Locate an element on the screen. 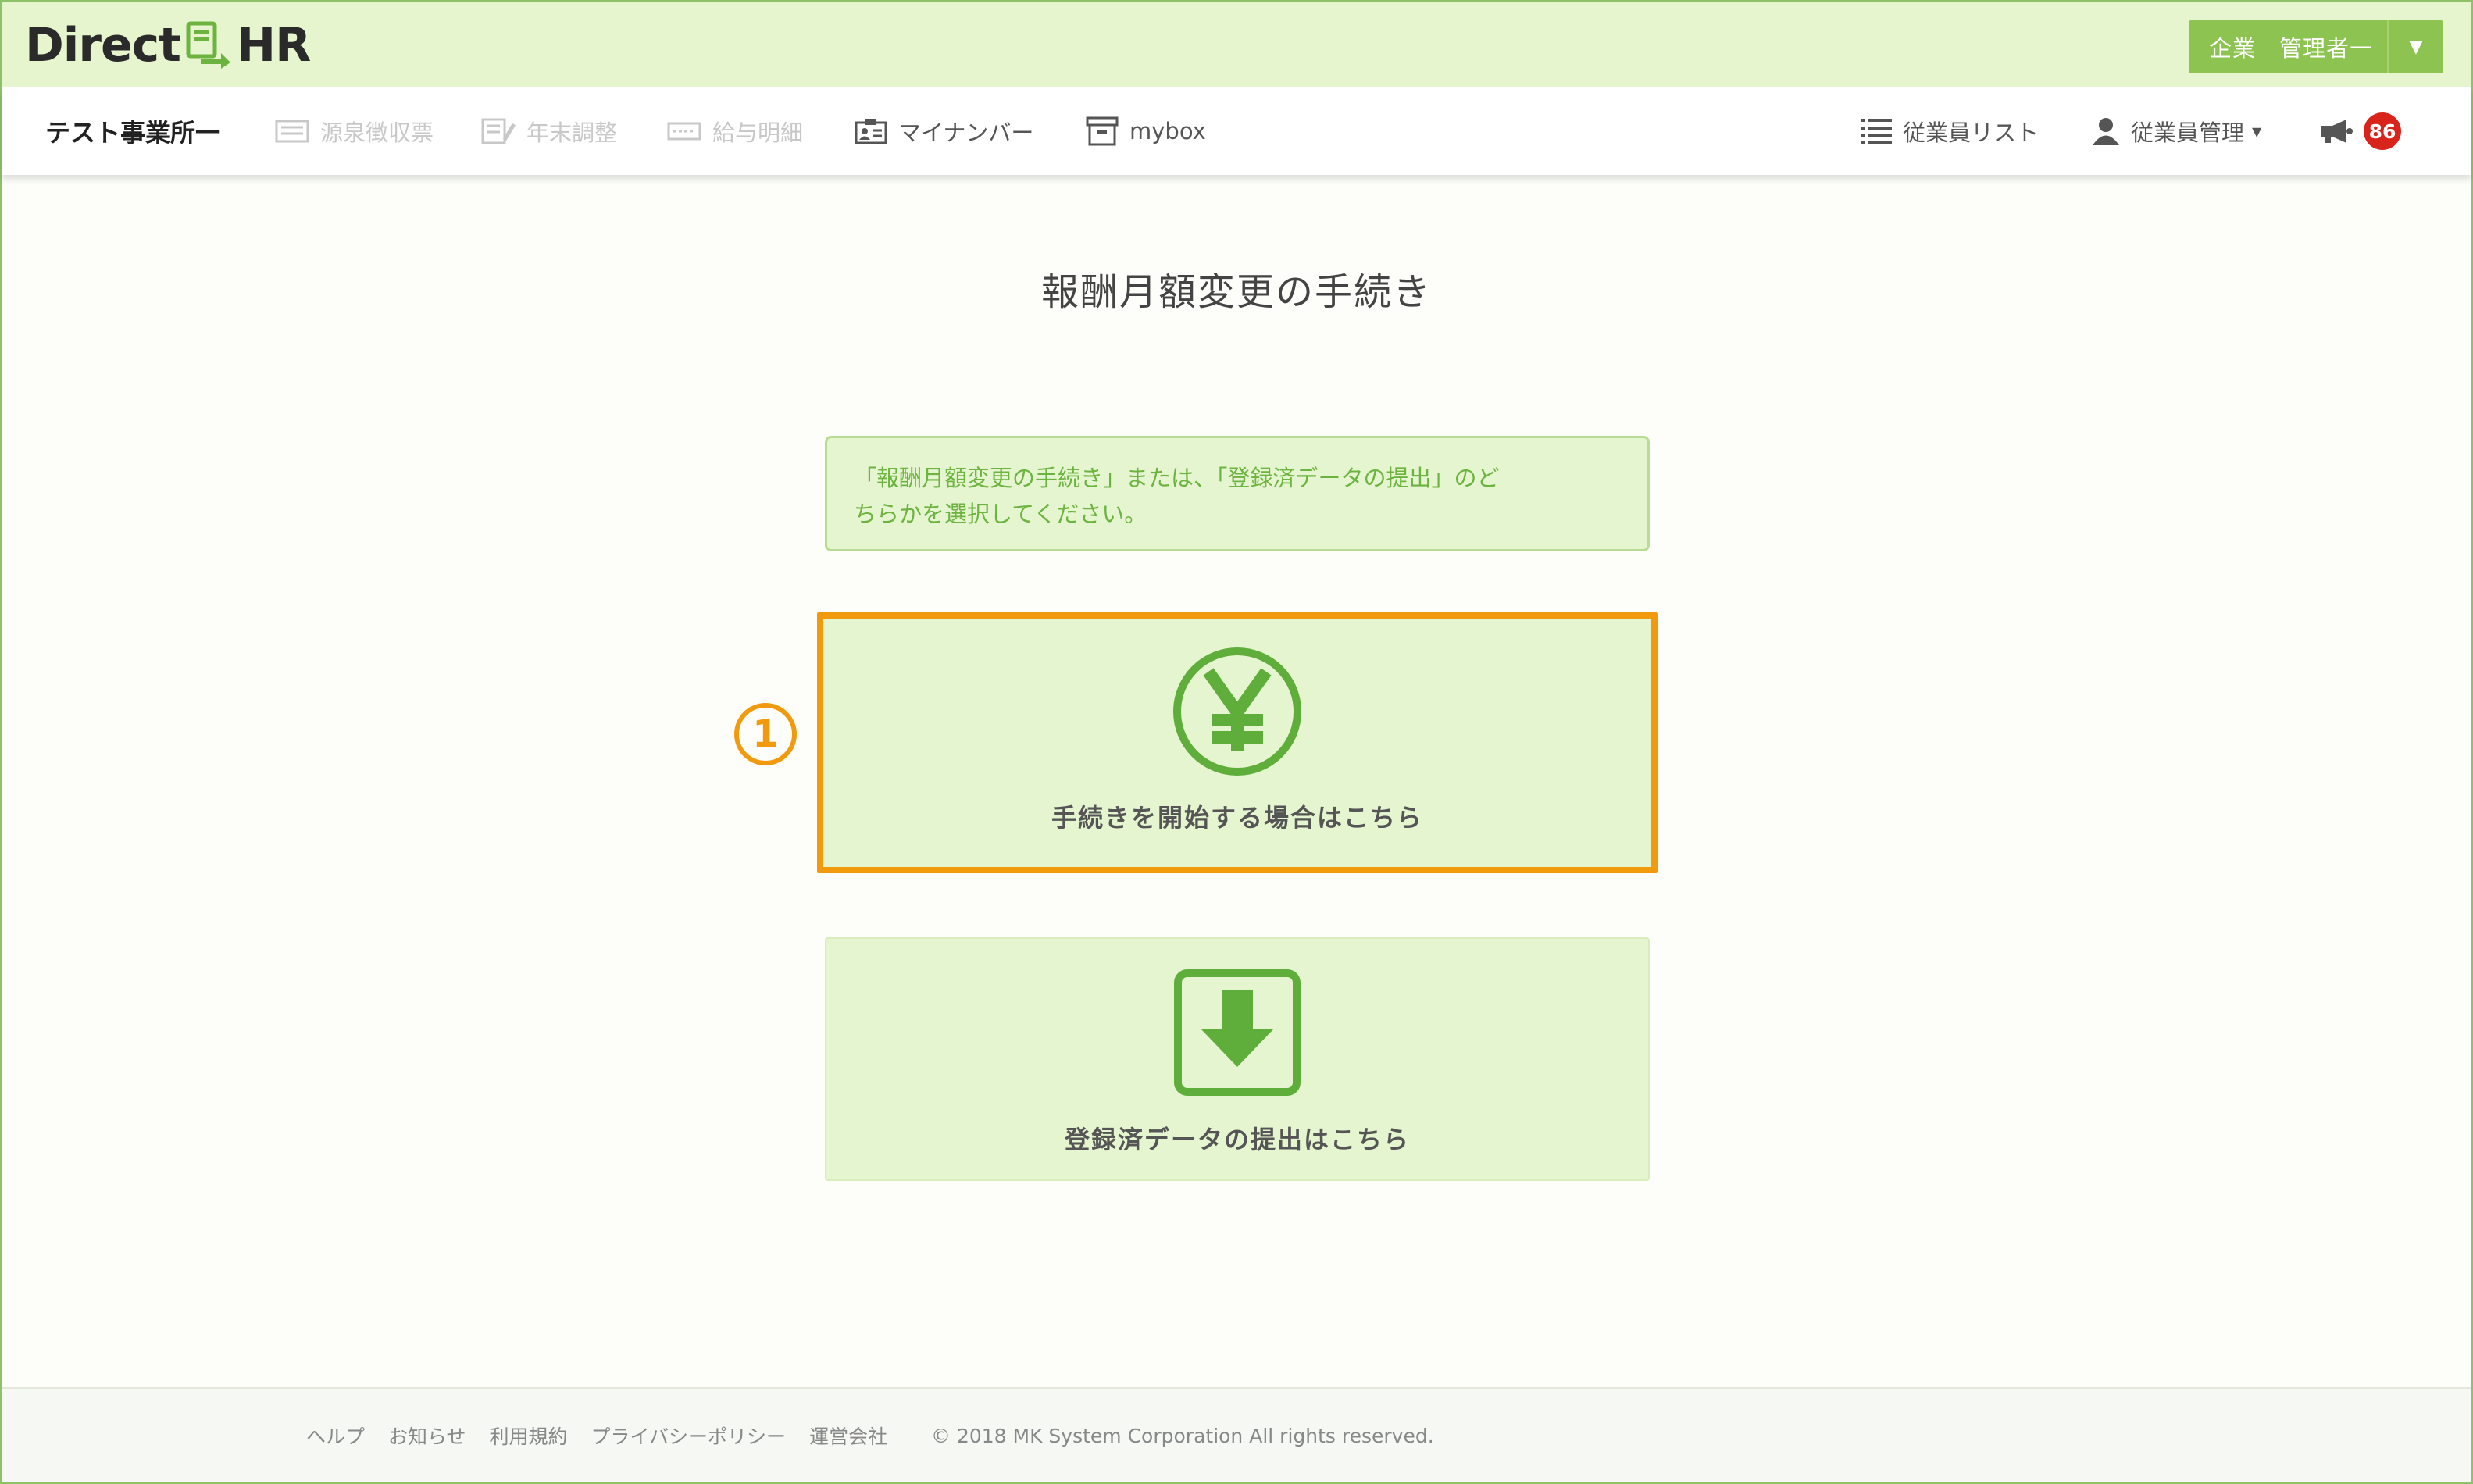 This screenshot has width=2473, height=1484. office-name: テスト事業所一 is located at coordinates (132, 131).